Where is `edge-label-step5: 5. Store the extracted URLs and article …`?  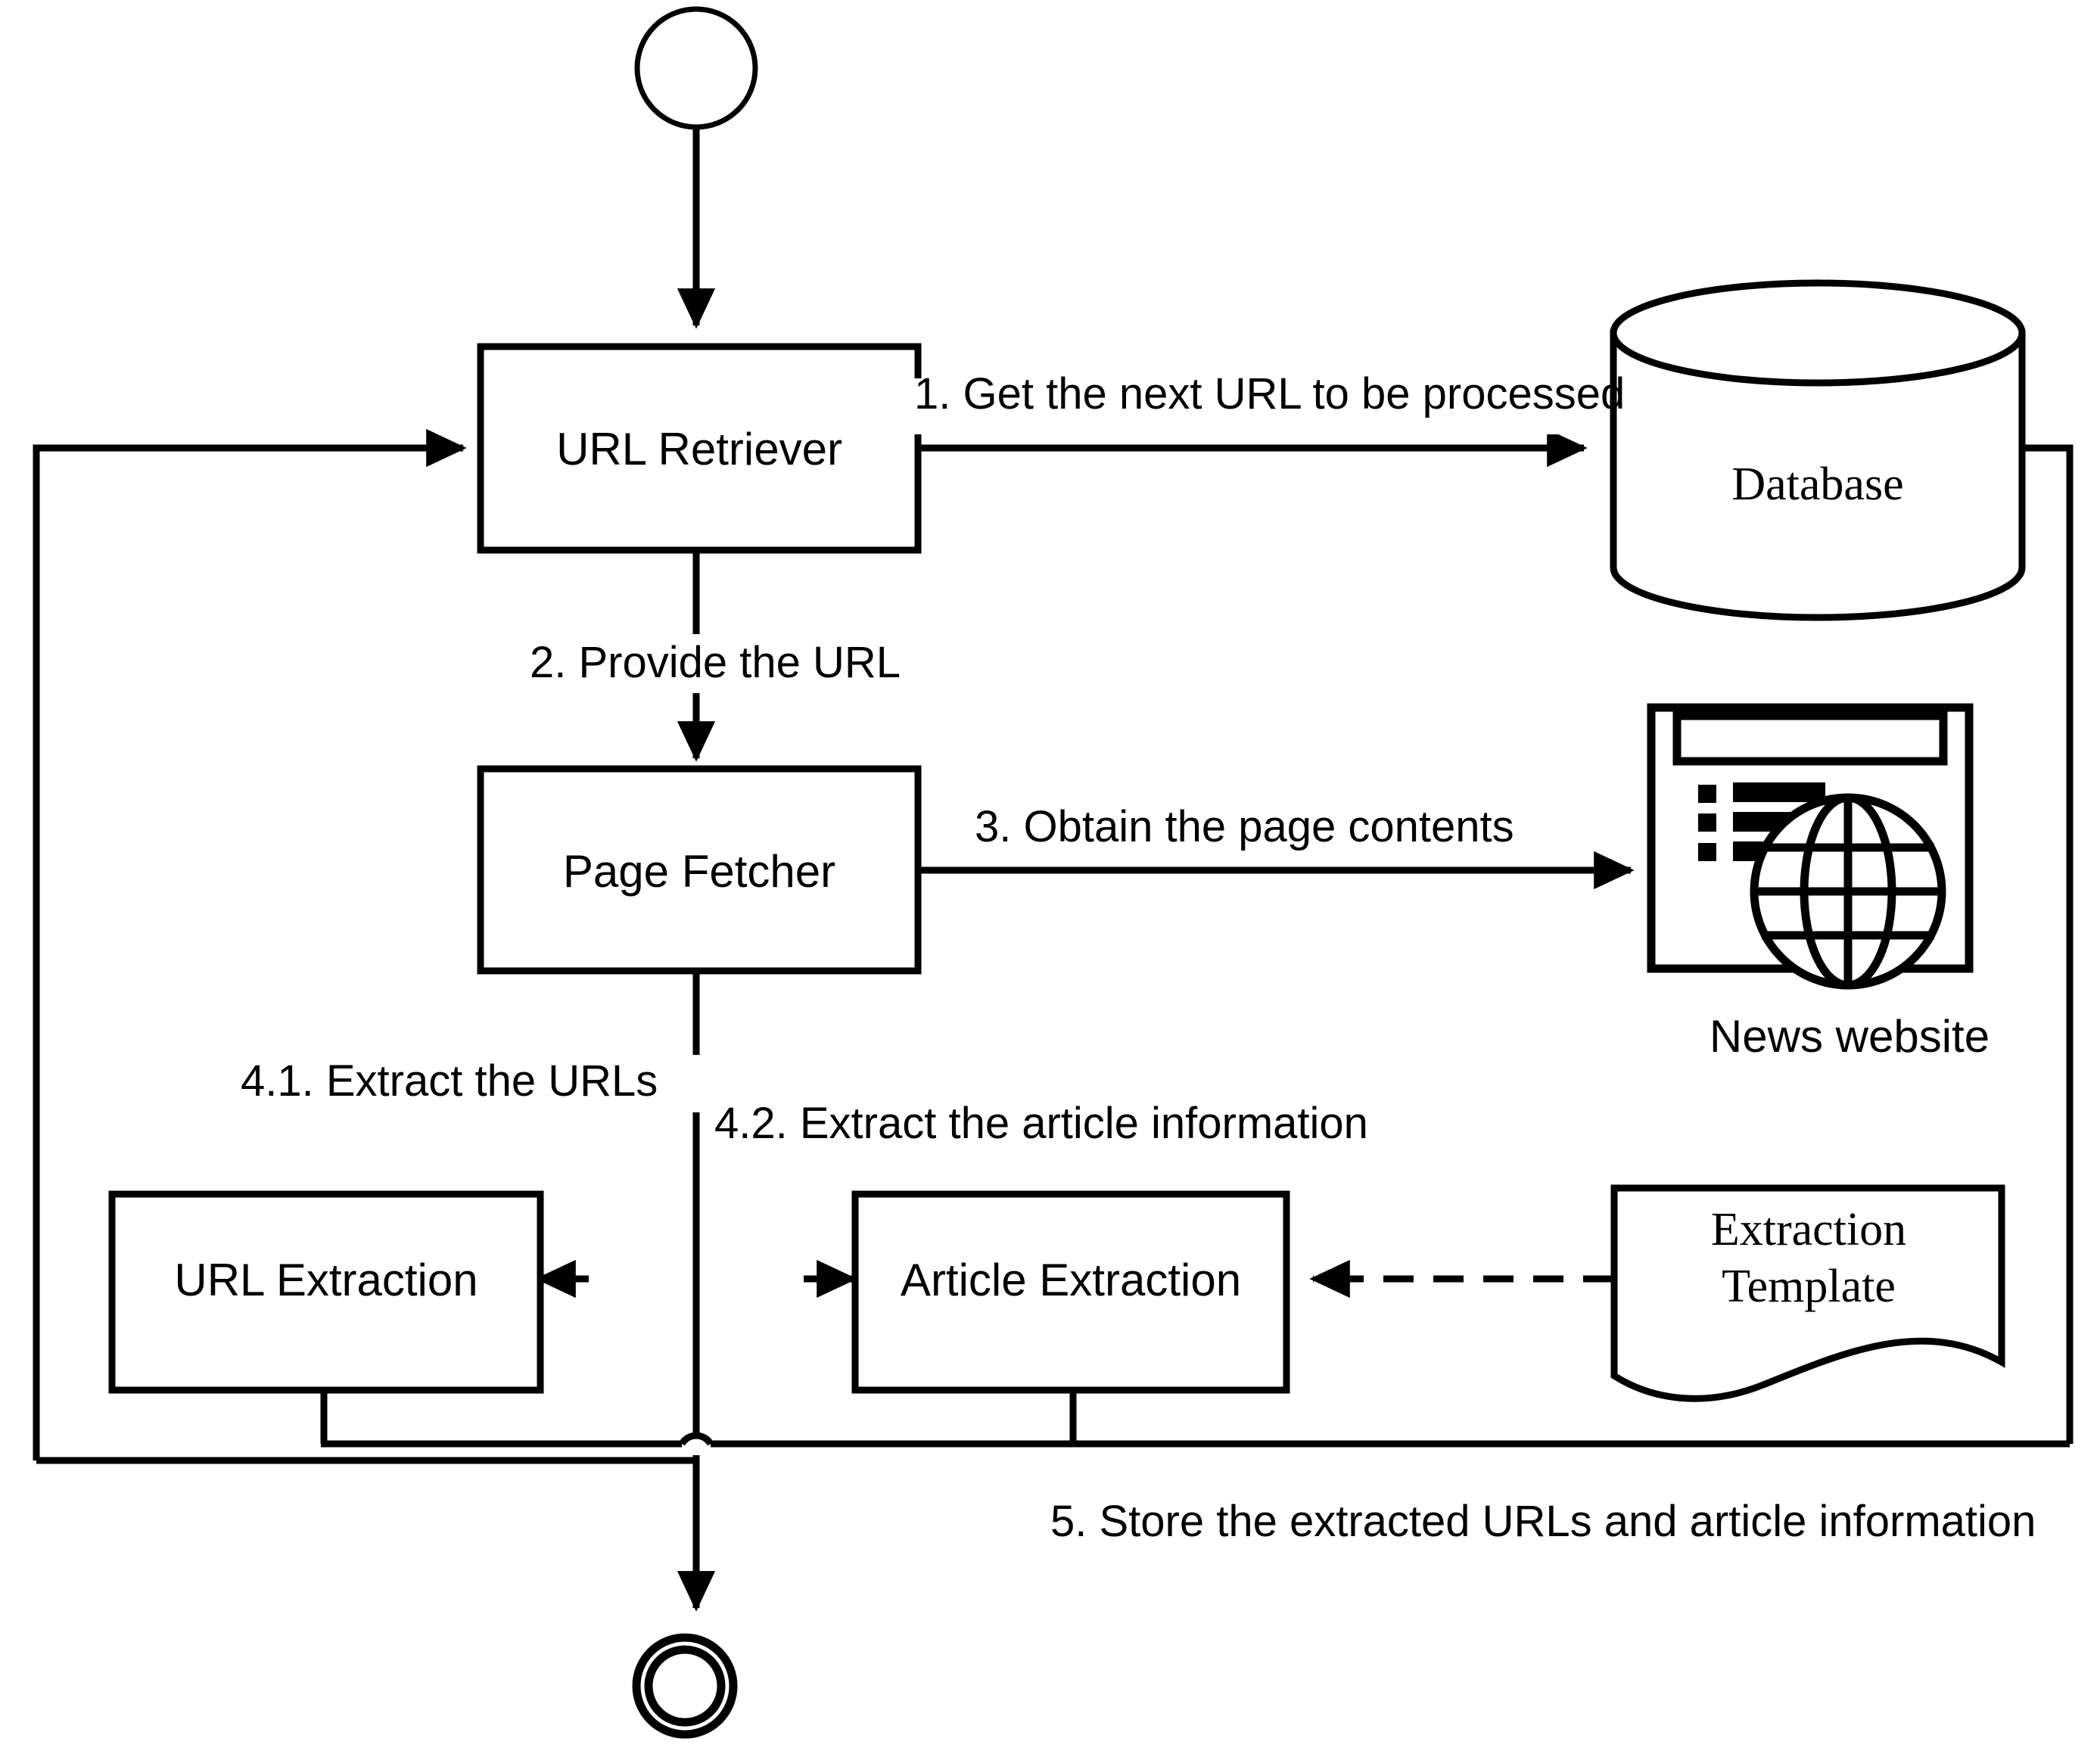
edge-label-step5: 5. Store the extracted URLs and article … is located at coordinates (1547, 1522).